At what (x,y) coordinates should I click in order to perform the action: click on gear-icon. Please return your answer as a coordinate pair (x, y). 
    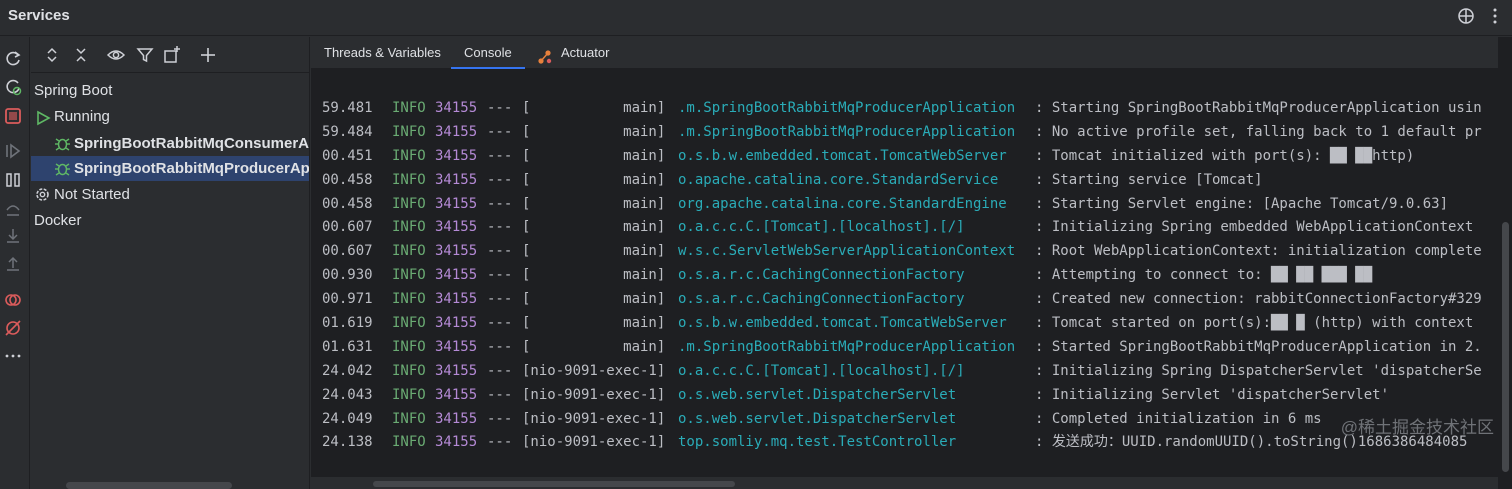
    Looking at the image, I should click on (42, 194).